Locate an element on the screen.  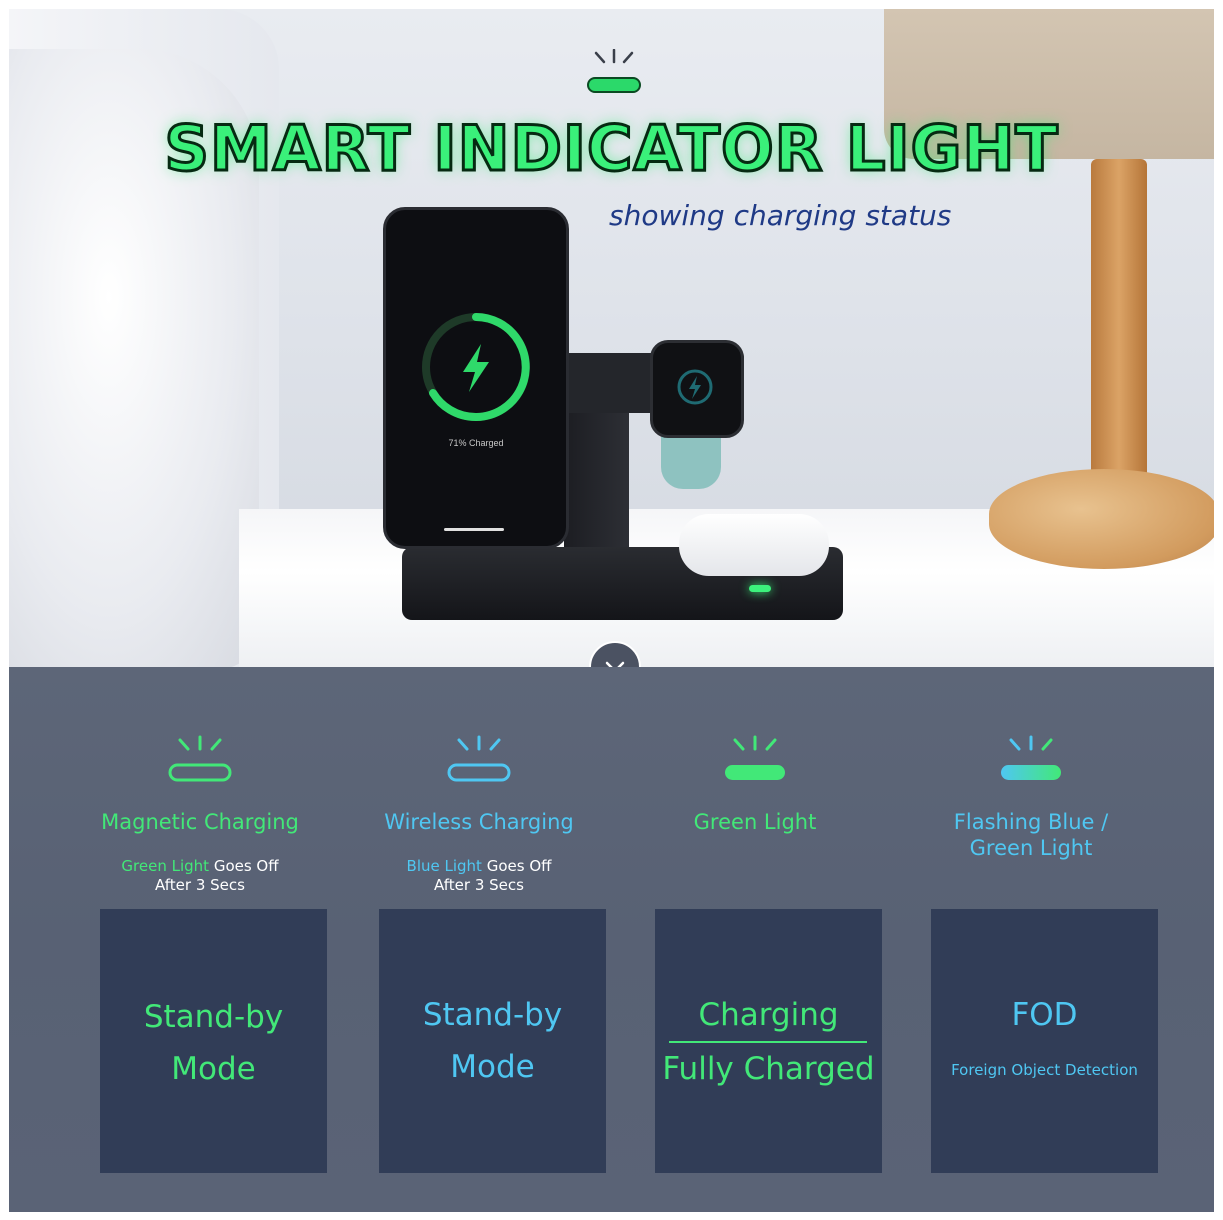
mode-label-line-1: Flashing Blue / is located at coordinates (1031, 822).